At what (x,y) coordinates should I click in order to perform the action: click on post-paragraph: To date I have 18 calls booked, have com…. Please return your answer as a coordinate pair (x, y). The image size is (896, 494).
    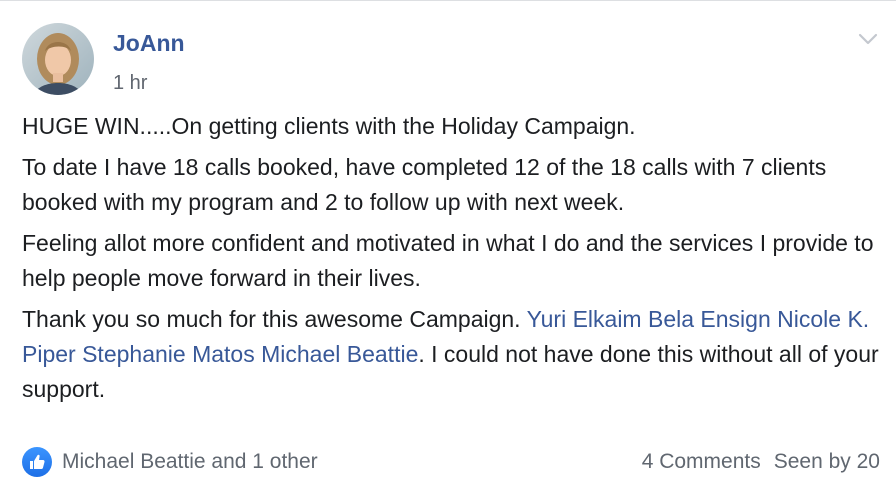
    Looking at the image, I should click on (424, 184).